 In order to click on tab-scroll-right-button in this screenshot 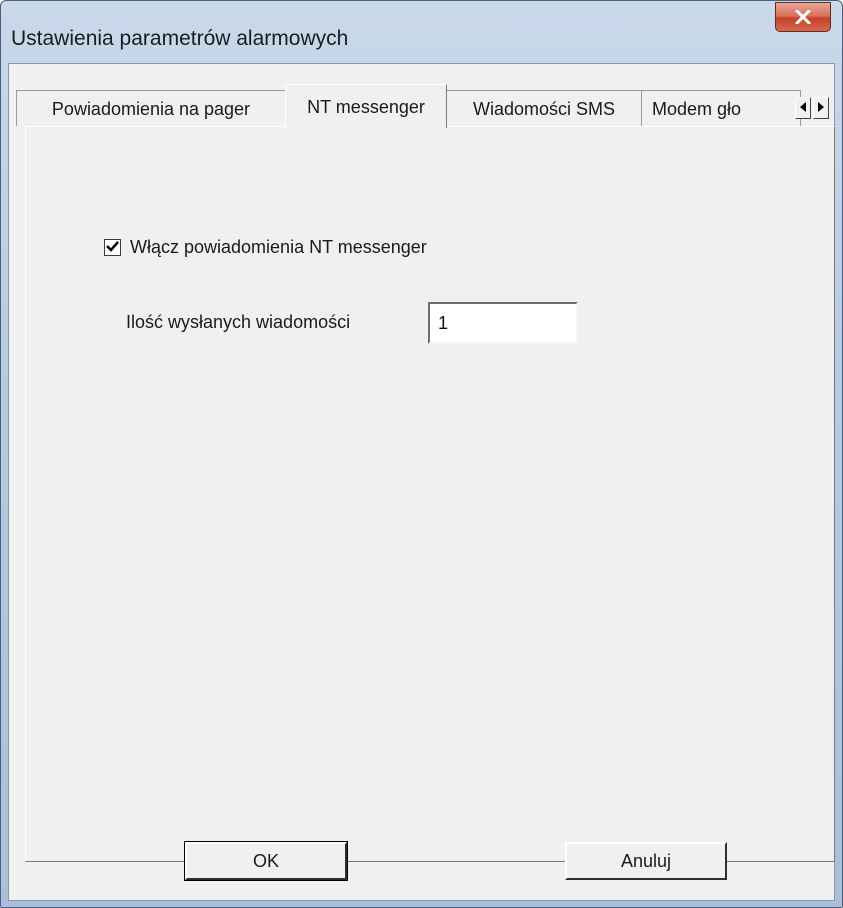, I will do `click(821, 108)`.